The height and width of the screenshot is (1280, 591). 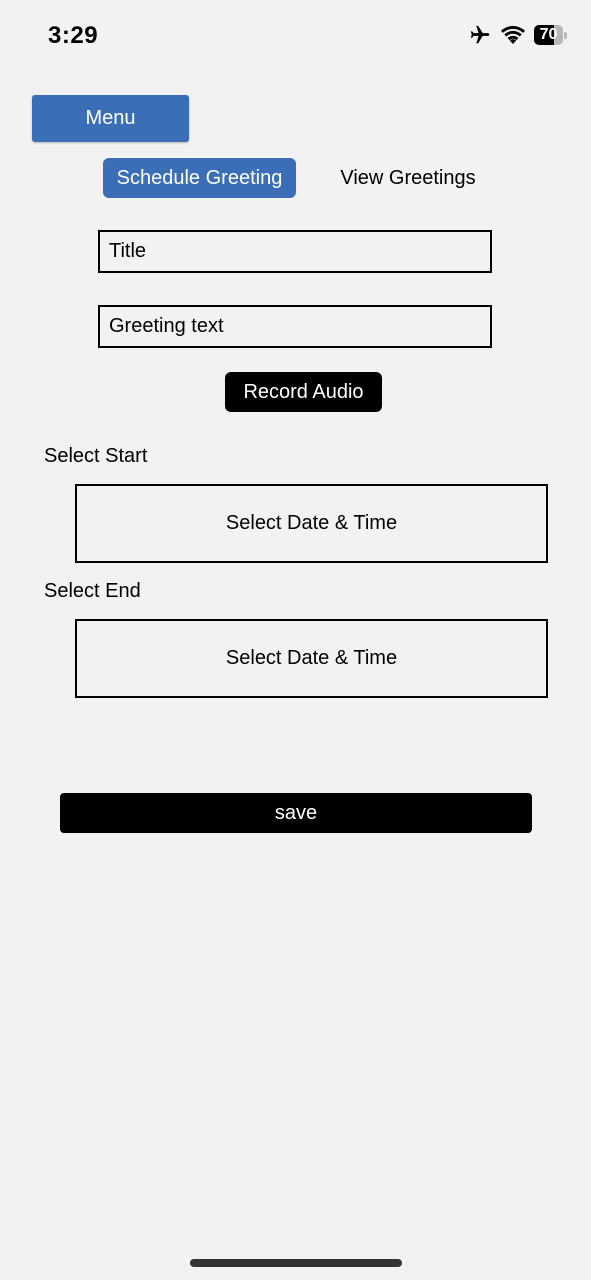 What do you see at coordinates (110, 118) in the screenshot?
I see `menu-button: Menu` at bounding box center [110, 118].